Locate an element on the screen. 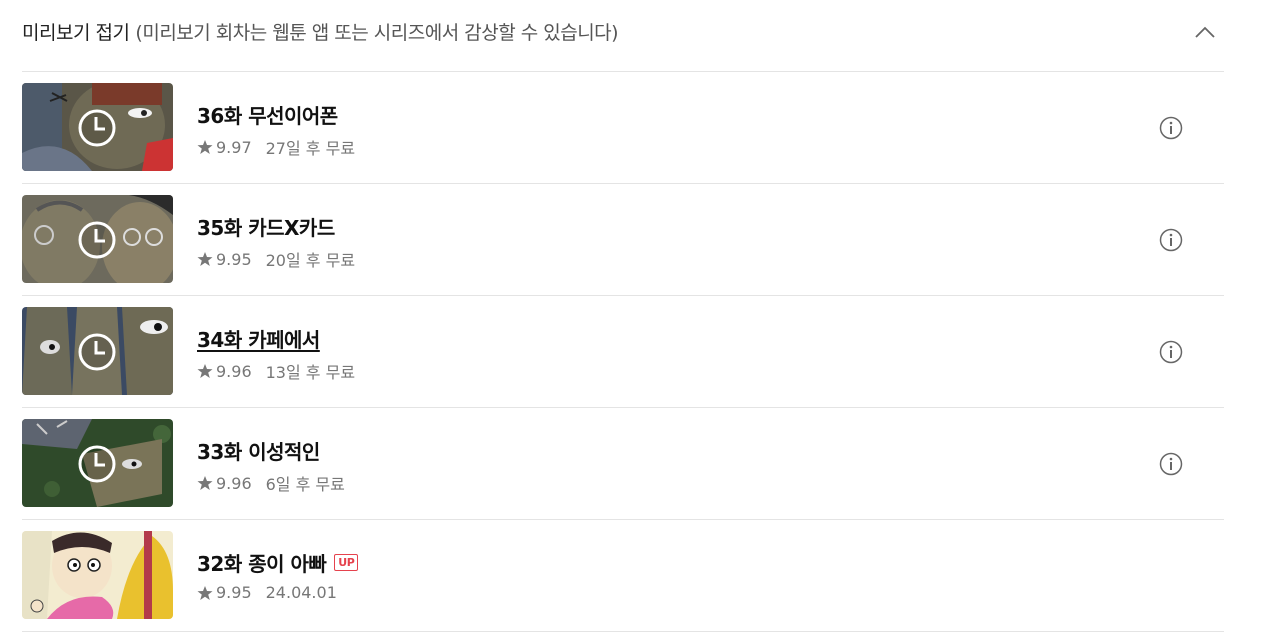 This screenshot has height=640, width=1280. episode-title: 33화 이성적인 is located at coordinates (271, 450).